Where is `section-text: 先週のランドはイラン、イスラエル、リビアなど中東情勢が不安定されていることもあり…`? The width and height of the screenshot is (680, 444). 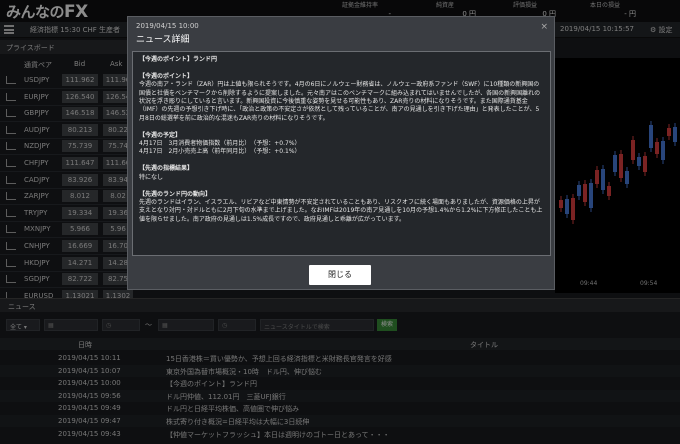
section-text: 先週のランドはイラン、イスラエル、リビアなど中東情勢が不安定されていることもあり… is located at coordinates (341, 210).